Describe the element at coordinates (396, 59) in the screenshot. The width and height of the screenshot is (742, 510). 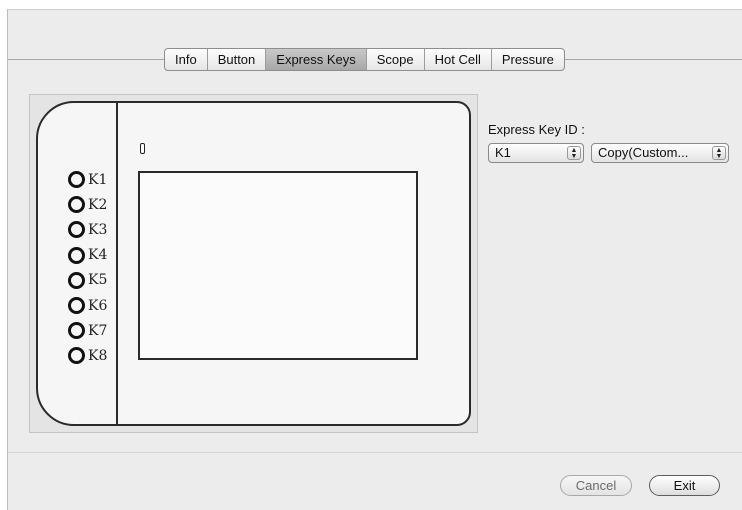
I see `tab-scope: Scope` at that location.